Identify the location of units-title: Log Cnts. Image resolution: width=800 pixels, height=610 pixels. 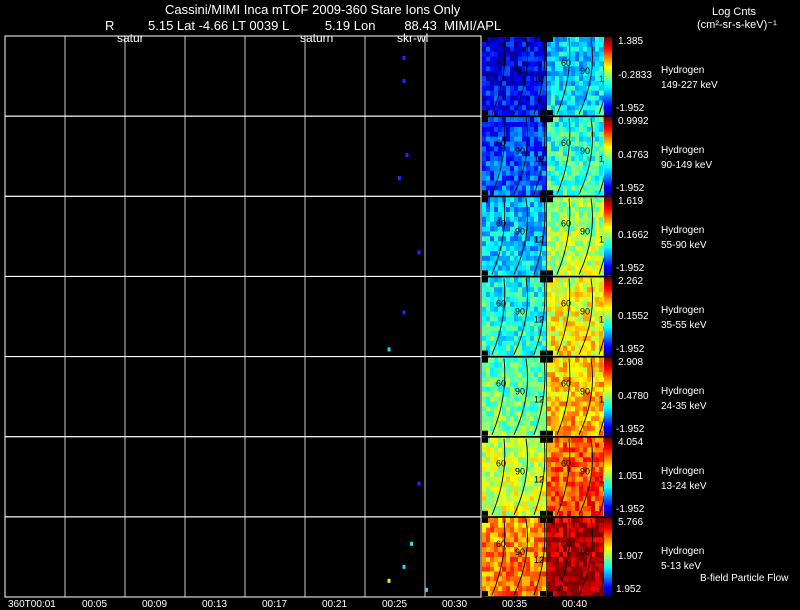
(734, 12).